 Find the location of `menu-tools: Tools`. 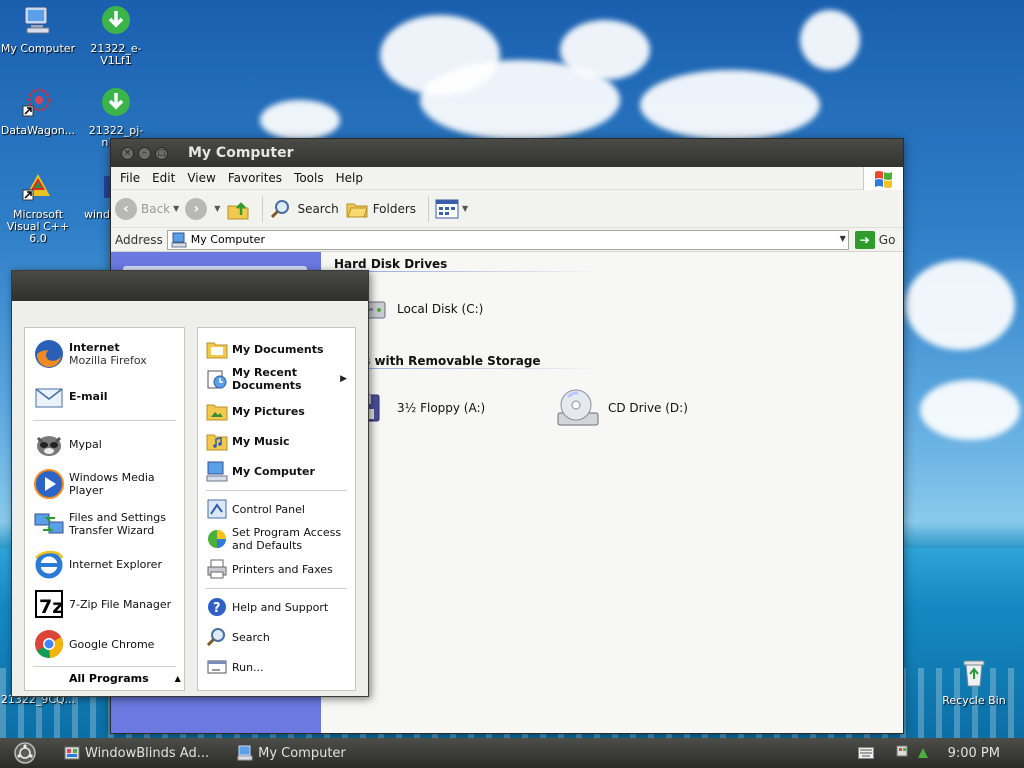

menu-tools: Tools is located at coordinates (309, 178).